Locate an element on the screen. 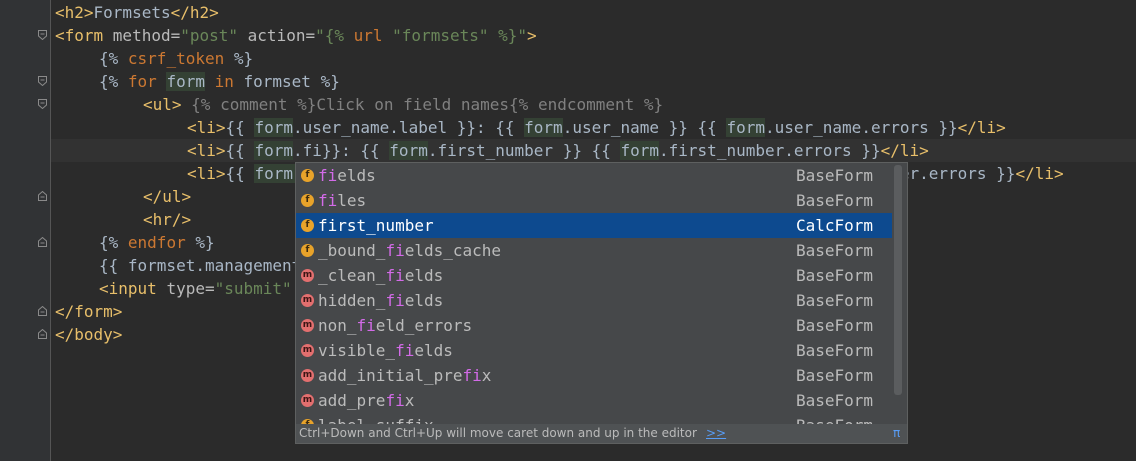 The image size is (1136, 461). code-token: {{ is located at coordinates (240, 127).